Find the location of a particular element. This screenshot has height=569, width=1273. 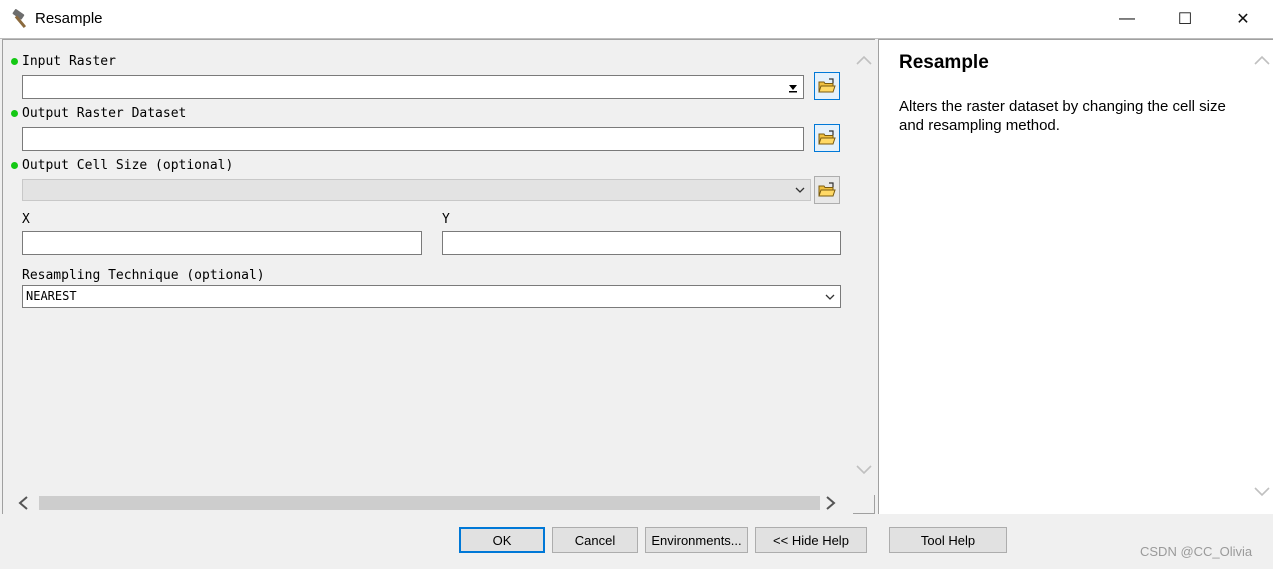

close-icon: ✕ is located at coordinates (1243, 19).